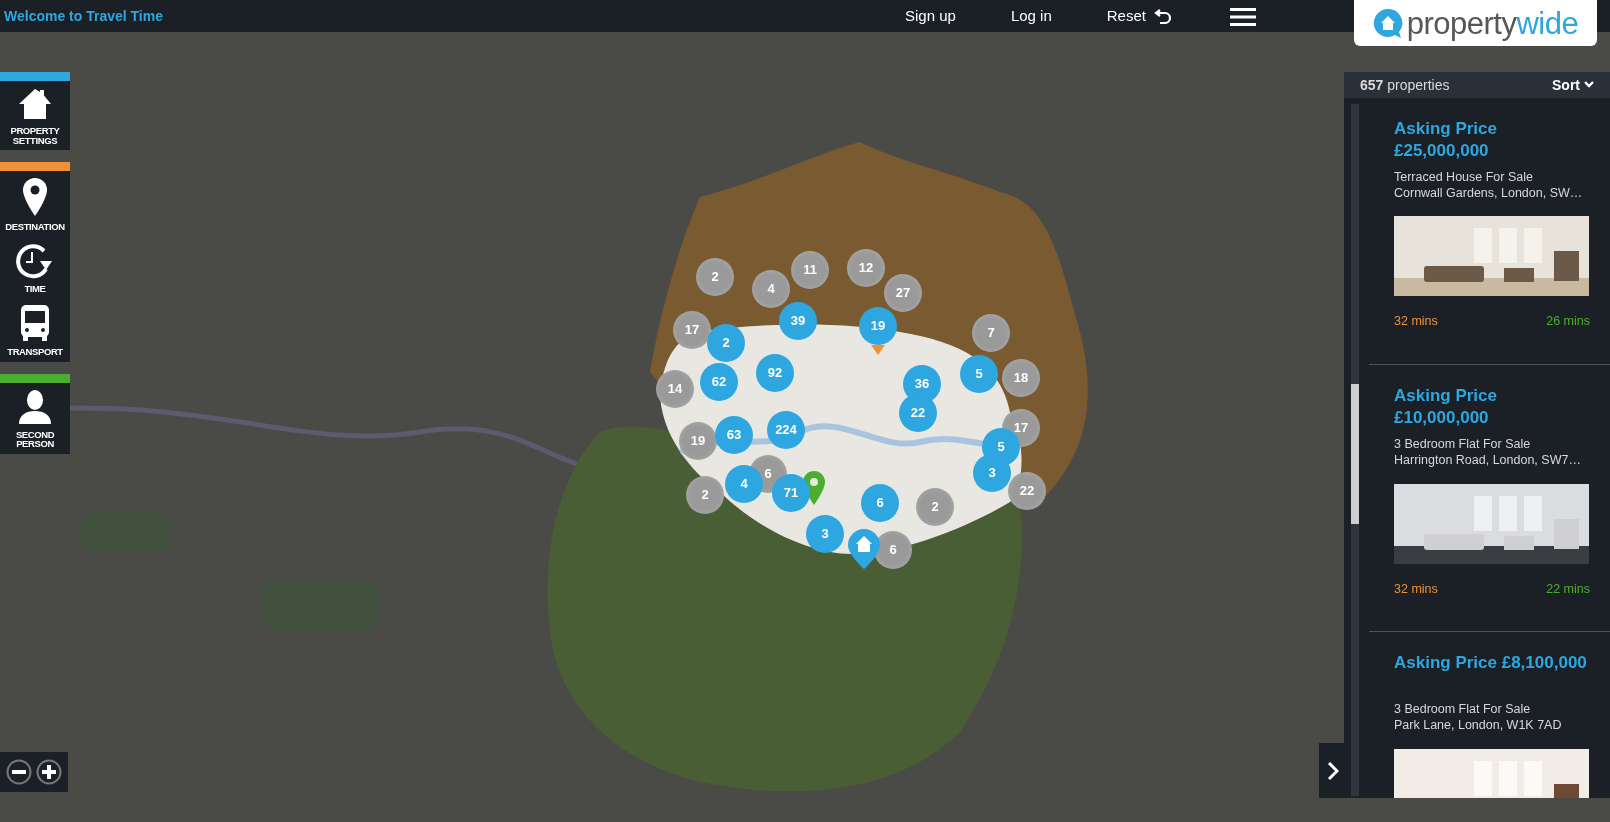 This screenshot has height=822, width=1610. Describe the element at coordinates (1162, 16) in the screenshot. I see `undo-icon` at that location.